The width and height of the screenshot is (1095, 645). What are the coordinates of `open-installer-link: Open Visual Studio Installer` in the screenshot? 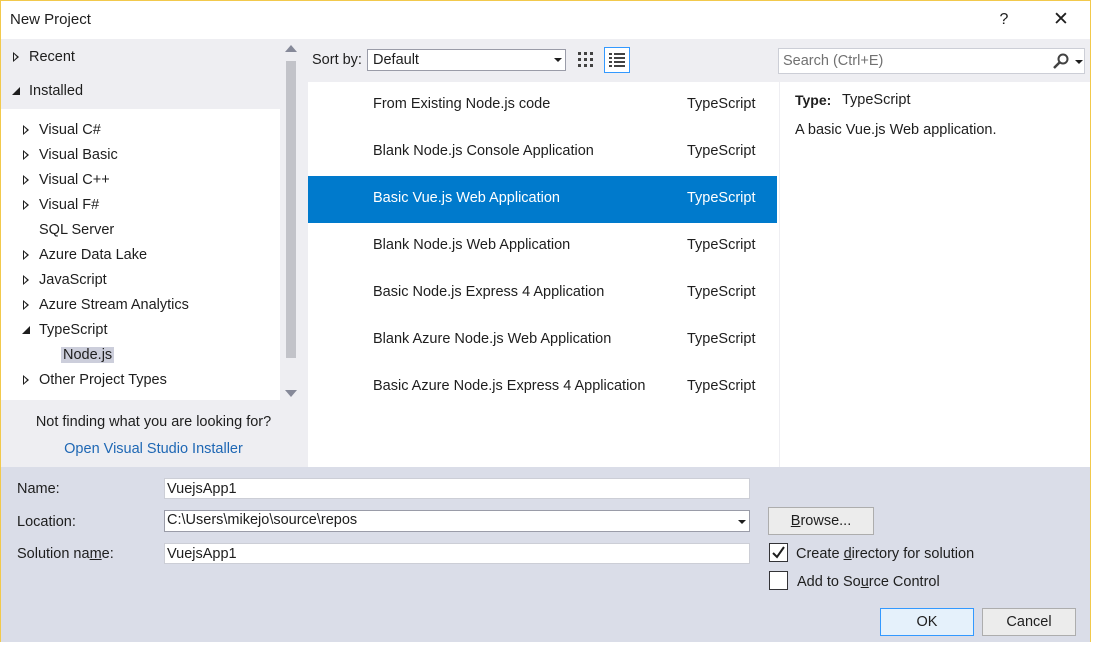 It's located at (153, 449).